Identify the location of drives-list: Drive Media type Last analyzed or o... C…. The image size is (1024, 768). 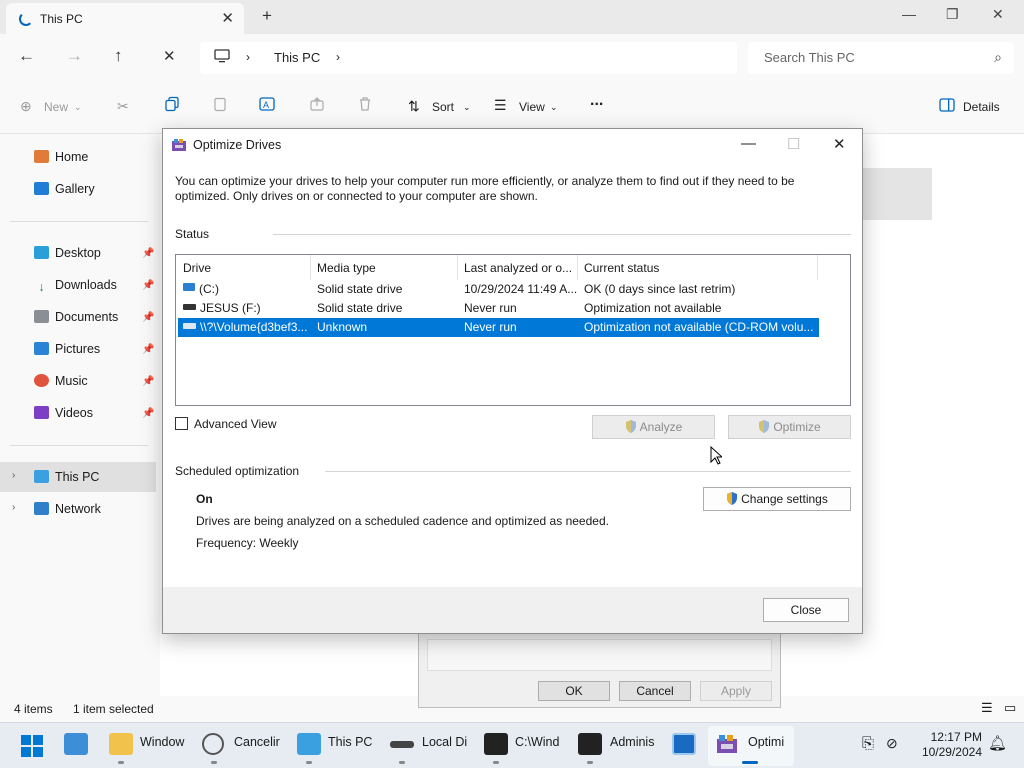
(513, 330).